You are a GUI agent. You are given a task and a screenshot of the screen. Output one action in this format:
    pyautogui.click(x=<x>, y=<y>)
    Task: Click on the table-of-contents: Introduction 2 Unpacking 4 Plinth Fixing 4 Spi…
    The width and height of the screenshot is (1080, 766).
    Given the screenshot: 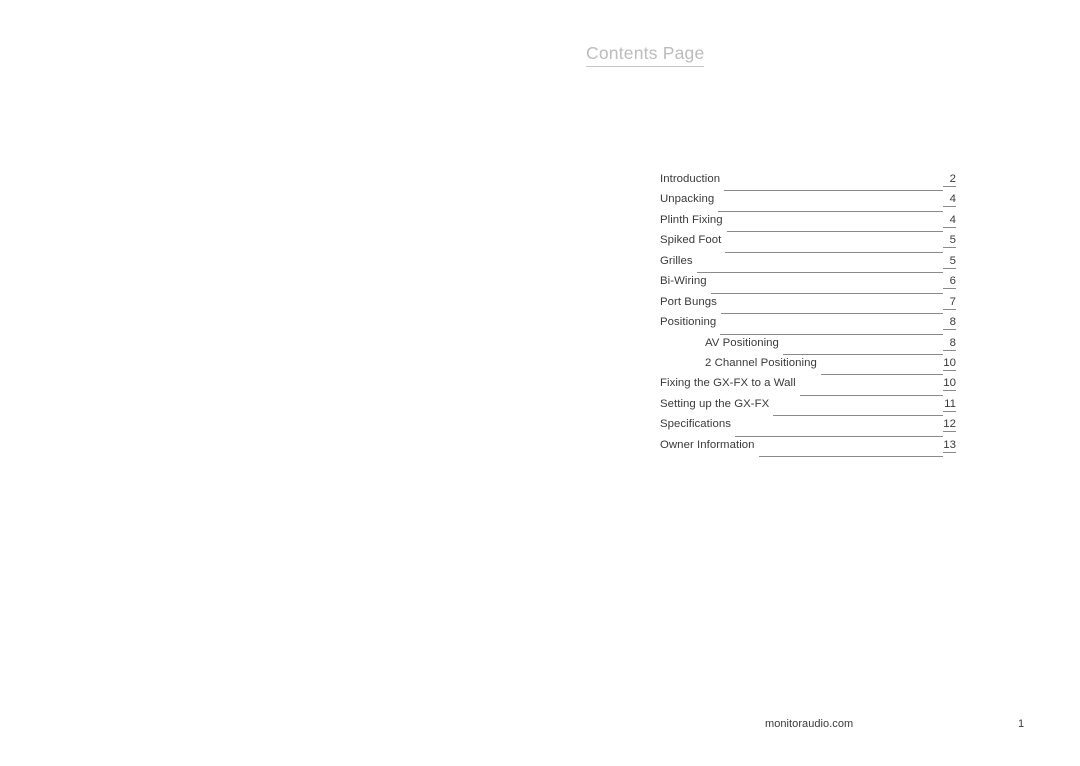 What is the action you would take?
    pyautogui.click(x=808, y=316)
    